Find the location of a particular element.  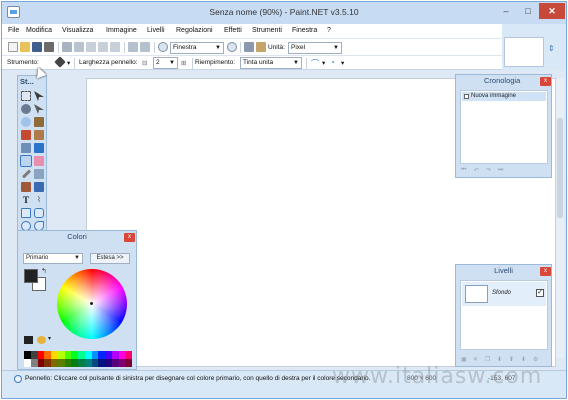

menu-visualizza: Visualizza is located at coordinates (77, 30).